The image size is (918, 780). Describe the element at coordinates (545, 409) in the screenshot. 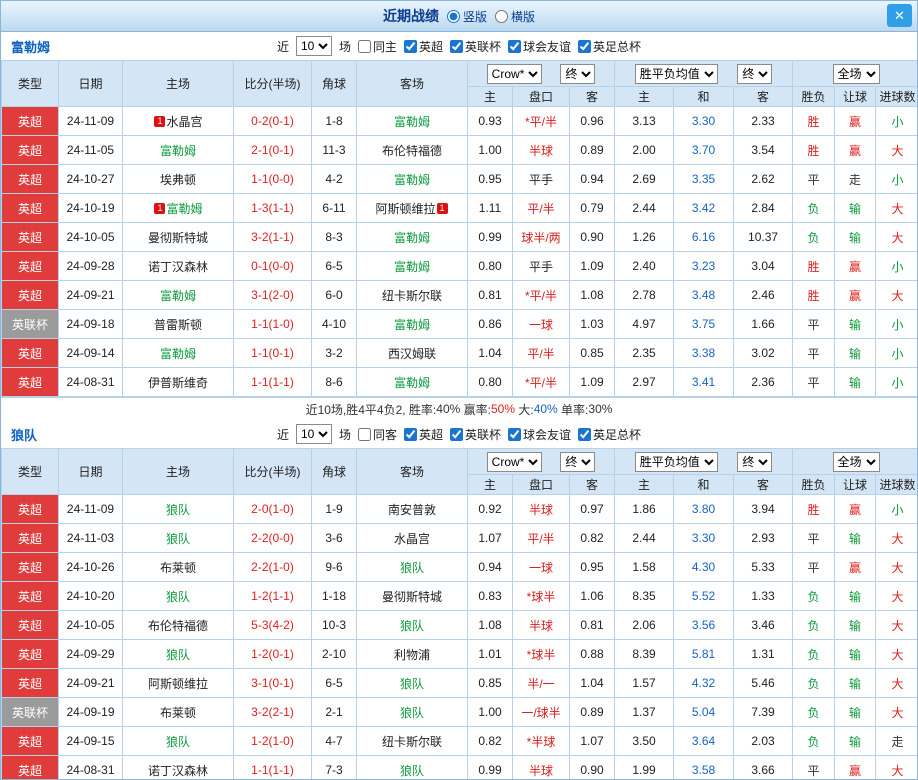

I see `footer-text: 40%` at that location.